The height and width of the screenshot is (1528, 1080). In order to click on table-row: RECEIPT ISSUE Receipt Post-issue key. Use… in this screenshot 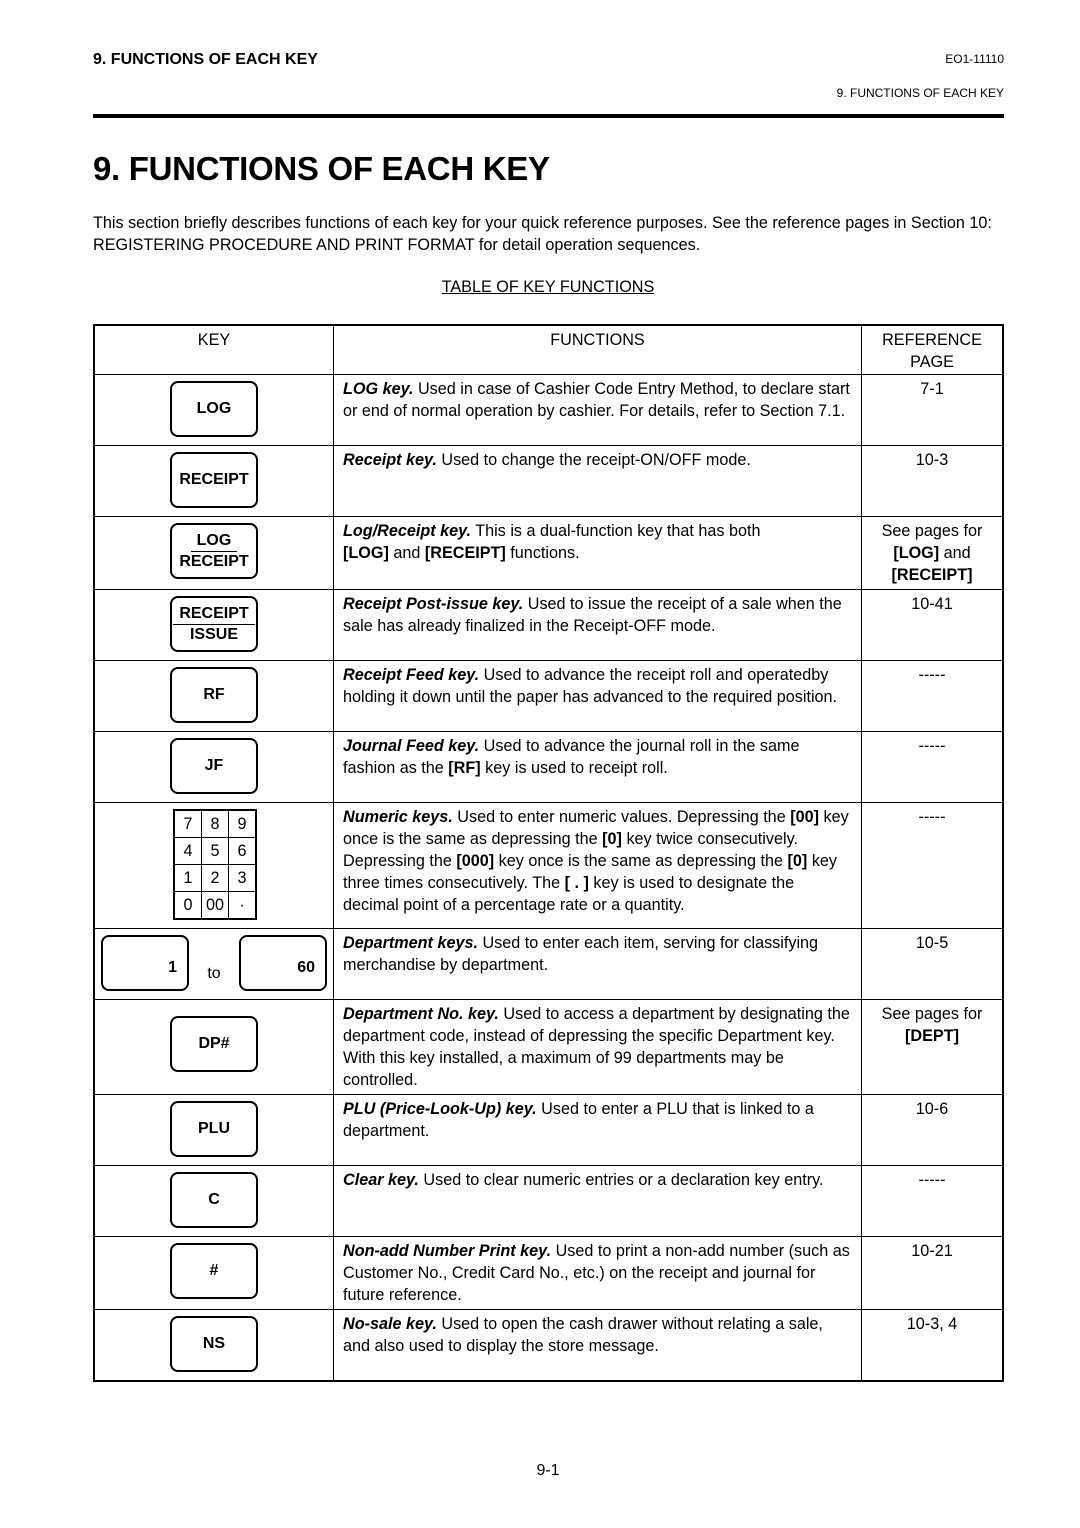, I will do `click(548, 625)`.